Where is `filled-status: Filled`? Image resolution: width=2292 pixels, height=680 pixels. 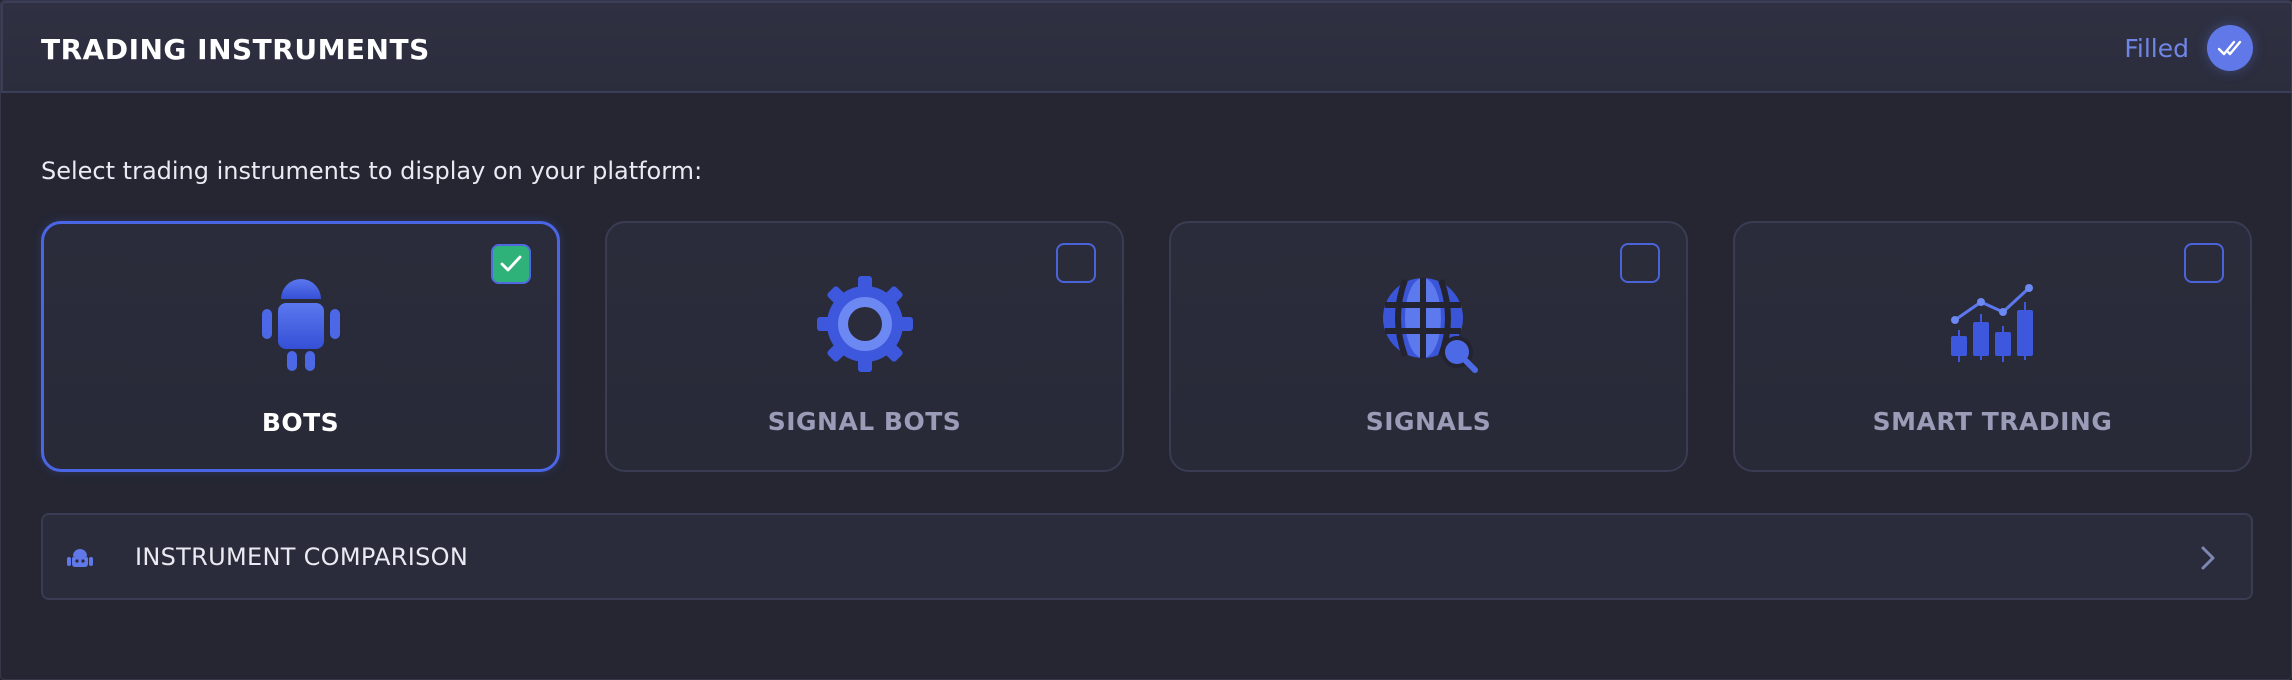 filled-status: Filled is located at coordinates (2188, 48).